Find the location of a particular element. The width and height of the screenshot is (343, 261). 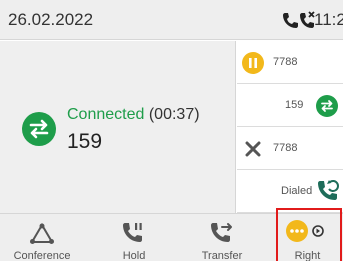

transfer-icon is located at coordinates (221, 232).